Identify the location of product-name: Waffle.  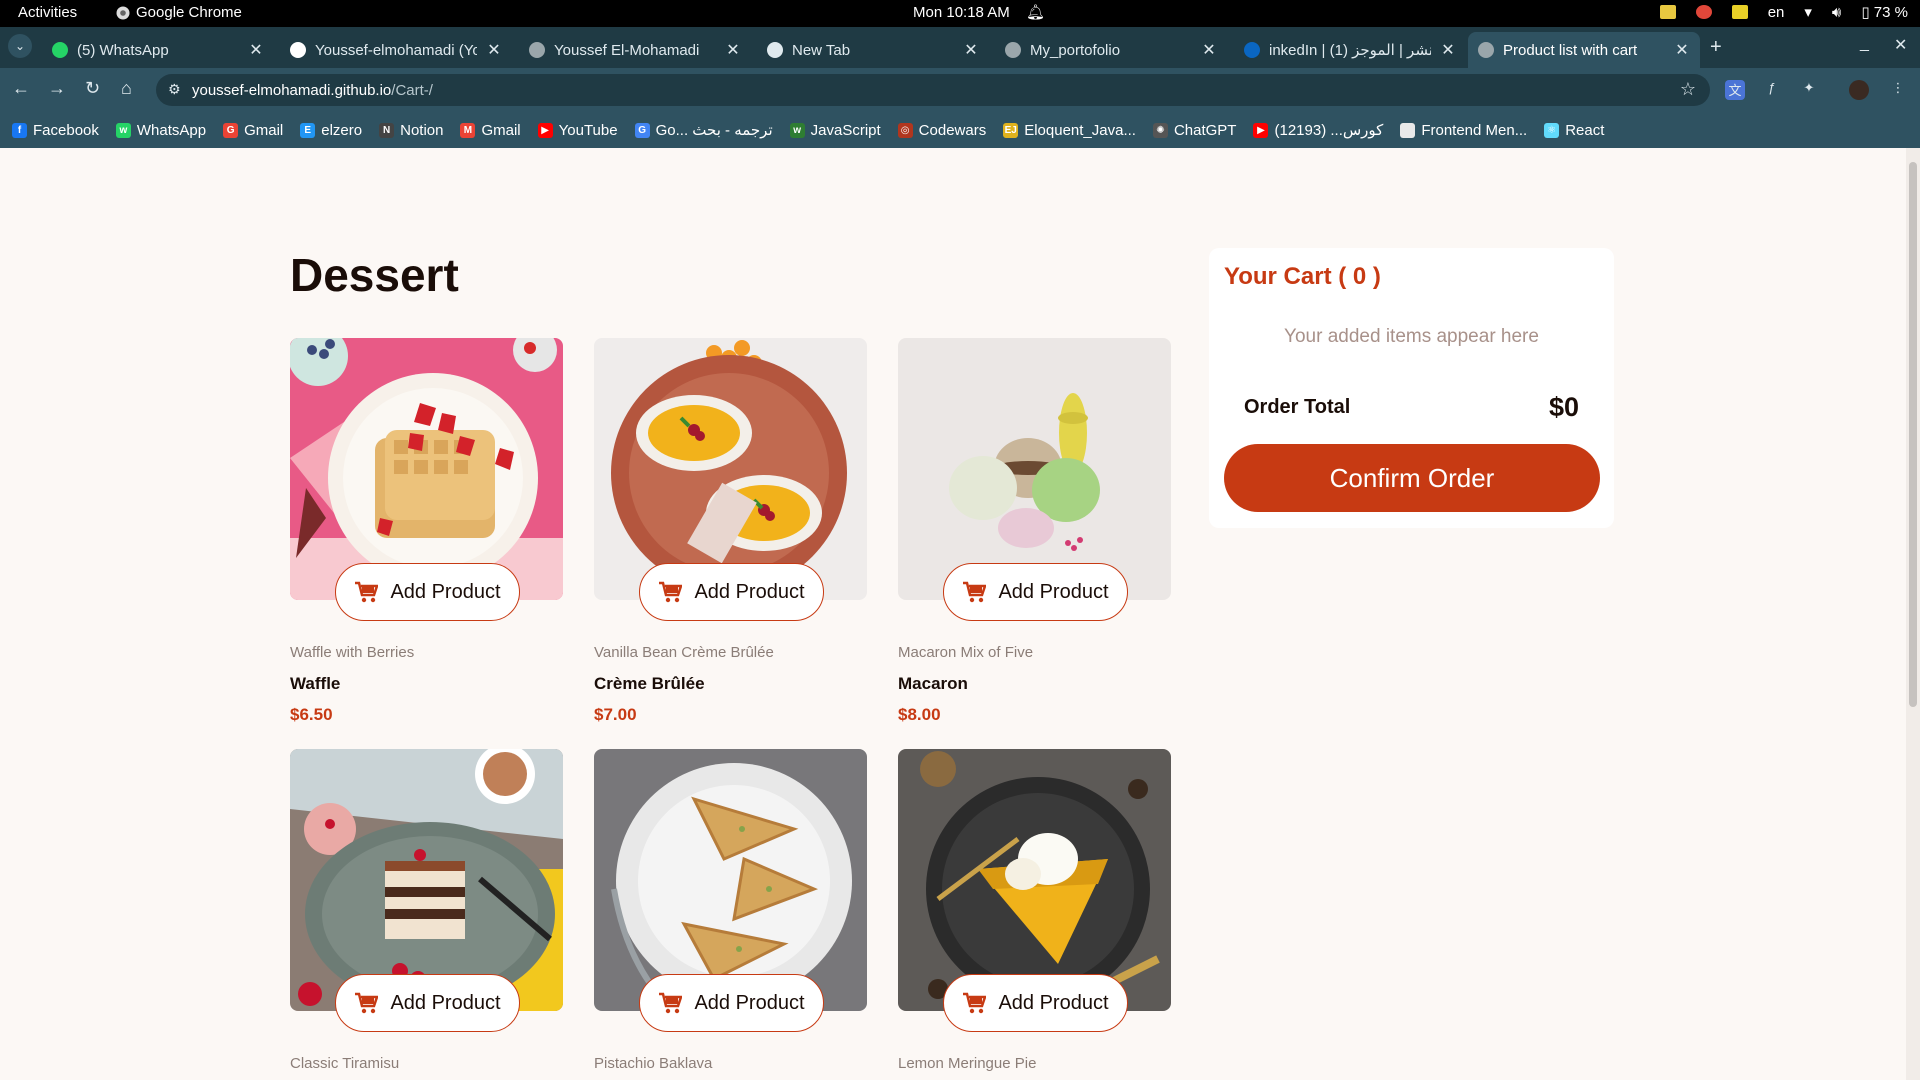
(315, 683).